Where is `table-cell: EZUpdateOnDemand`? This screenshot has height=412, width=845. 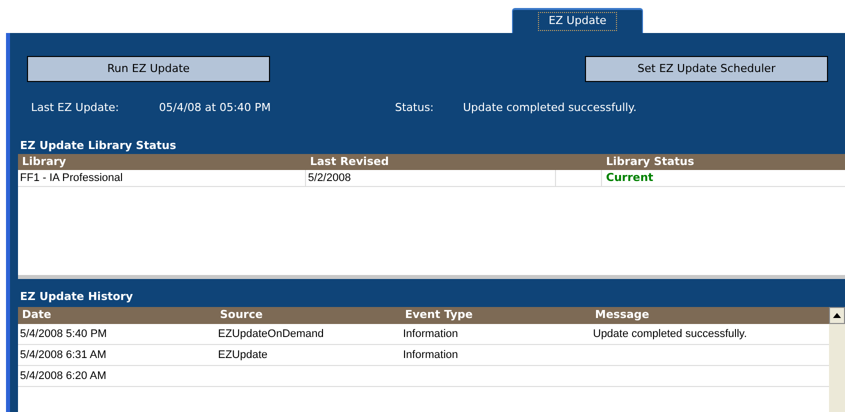 table-cell: EZUpdateOnDemand is located at coordinates (271, 334).